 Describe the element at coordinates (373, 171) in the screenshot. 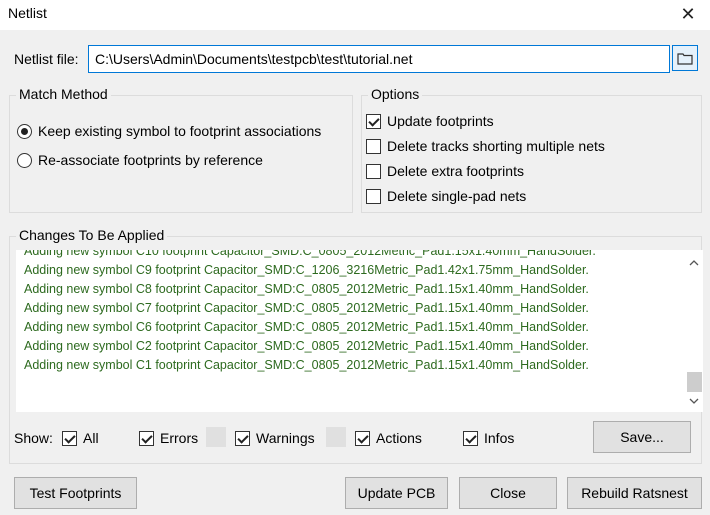

I see `option-delete-extra-footprints-checkbox` at that location.